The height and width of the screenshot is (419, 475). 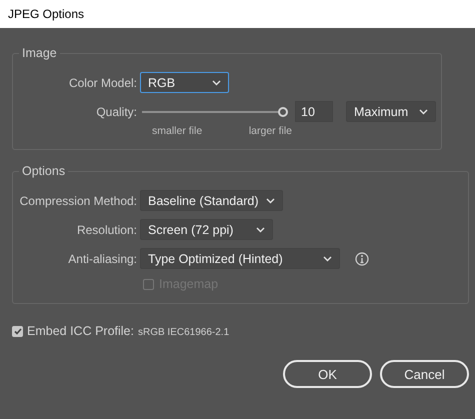 What do you see at coordinates (102, 259) in the screenshot?
I see `field-label: Anti-aliasing:` at bounding box center [102, 259].